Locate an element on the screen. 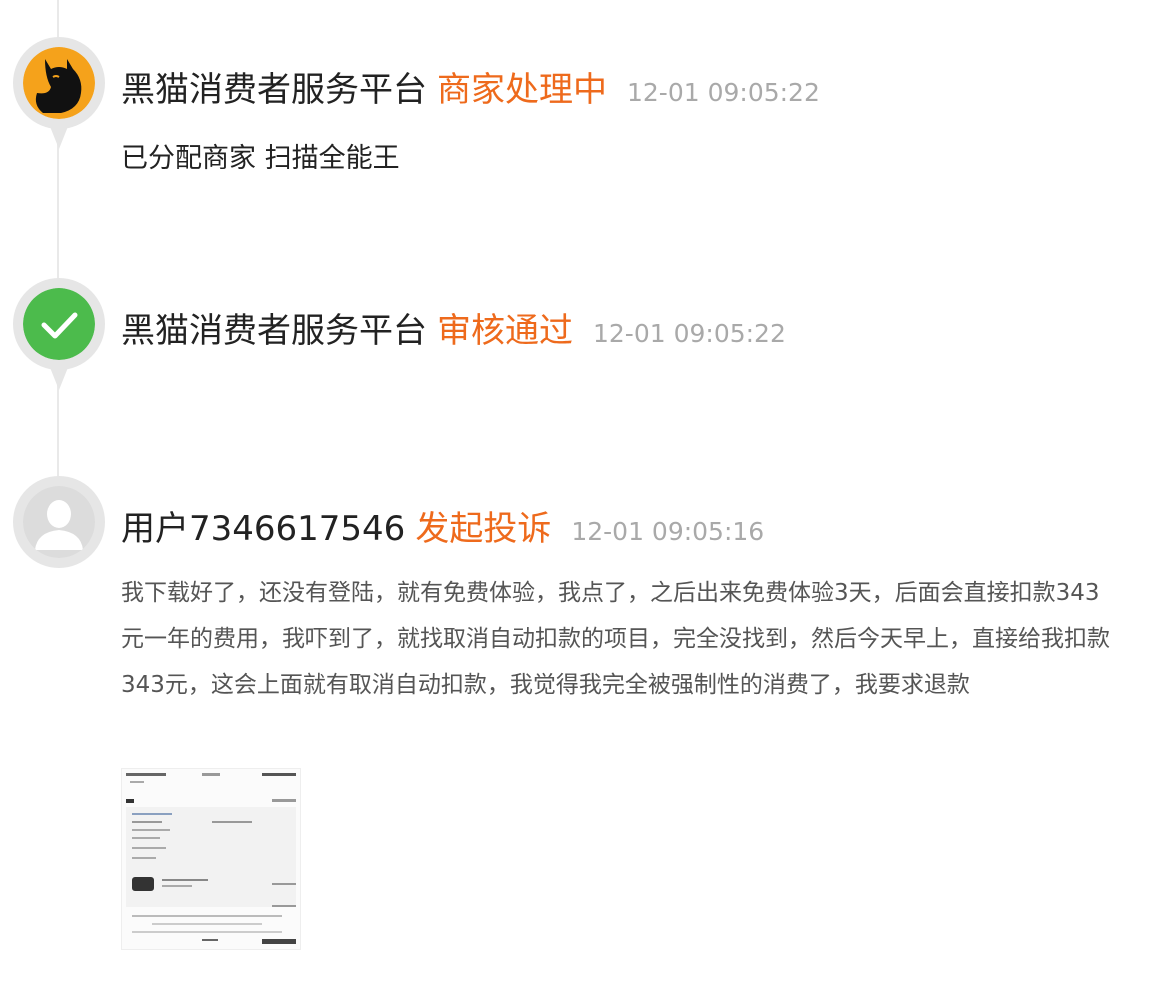 This screenshot has height=993, width=1158. status-label: 商家处理中 is located at coordinates (522, 90).